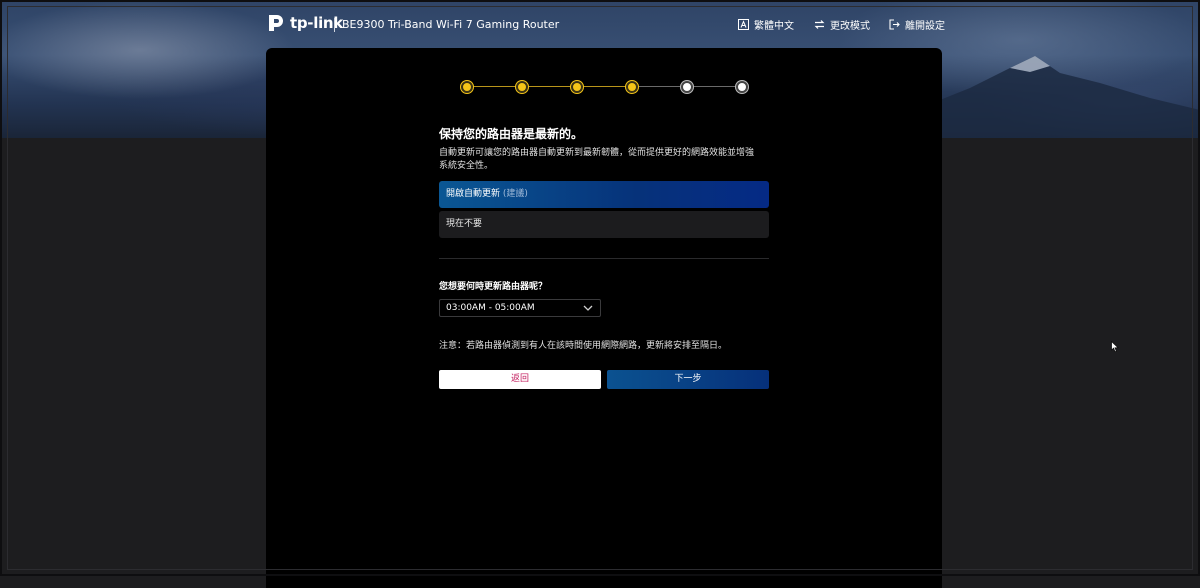 Image resolution: width=1200 pixels, height=588 pixels. What do you see at coordinates (583, 346) in the screenshot?
I see `schedule-note: 注意：若路由器偵測到有人在該時間使用網際網路，更新將安排至隔日。` at bounding box center [583, 346].